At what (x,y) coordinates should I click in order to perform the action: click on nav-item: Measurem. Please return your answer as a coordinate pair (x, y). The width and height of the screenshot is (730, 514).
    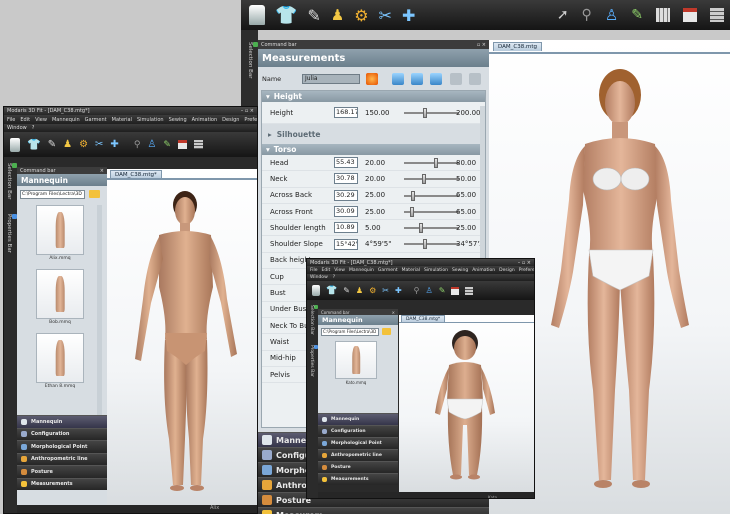
    Looking at the image, I should click on (373, 510).